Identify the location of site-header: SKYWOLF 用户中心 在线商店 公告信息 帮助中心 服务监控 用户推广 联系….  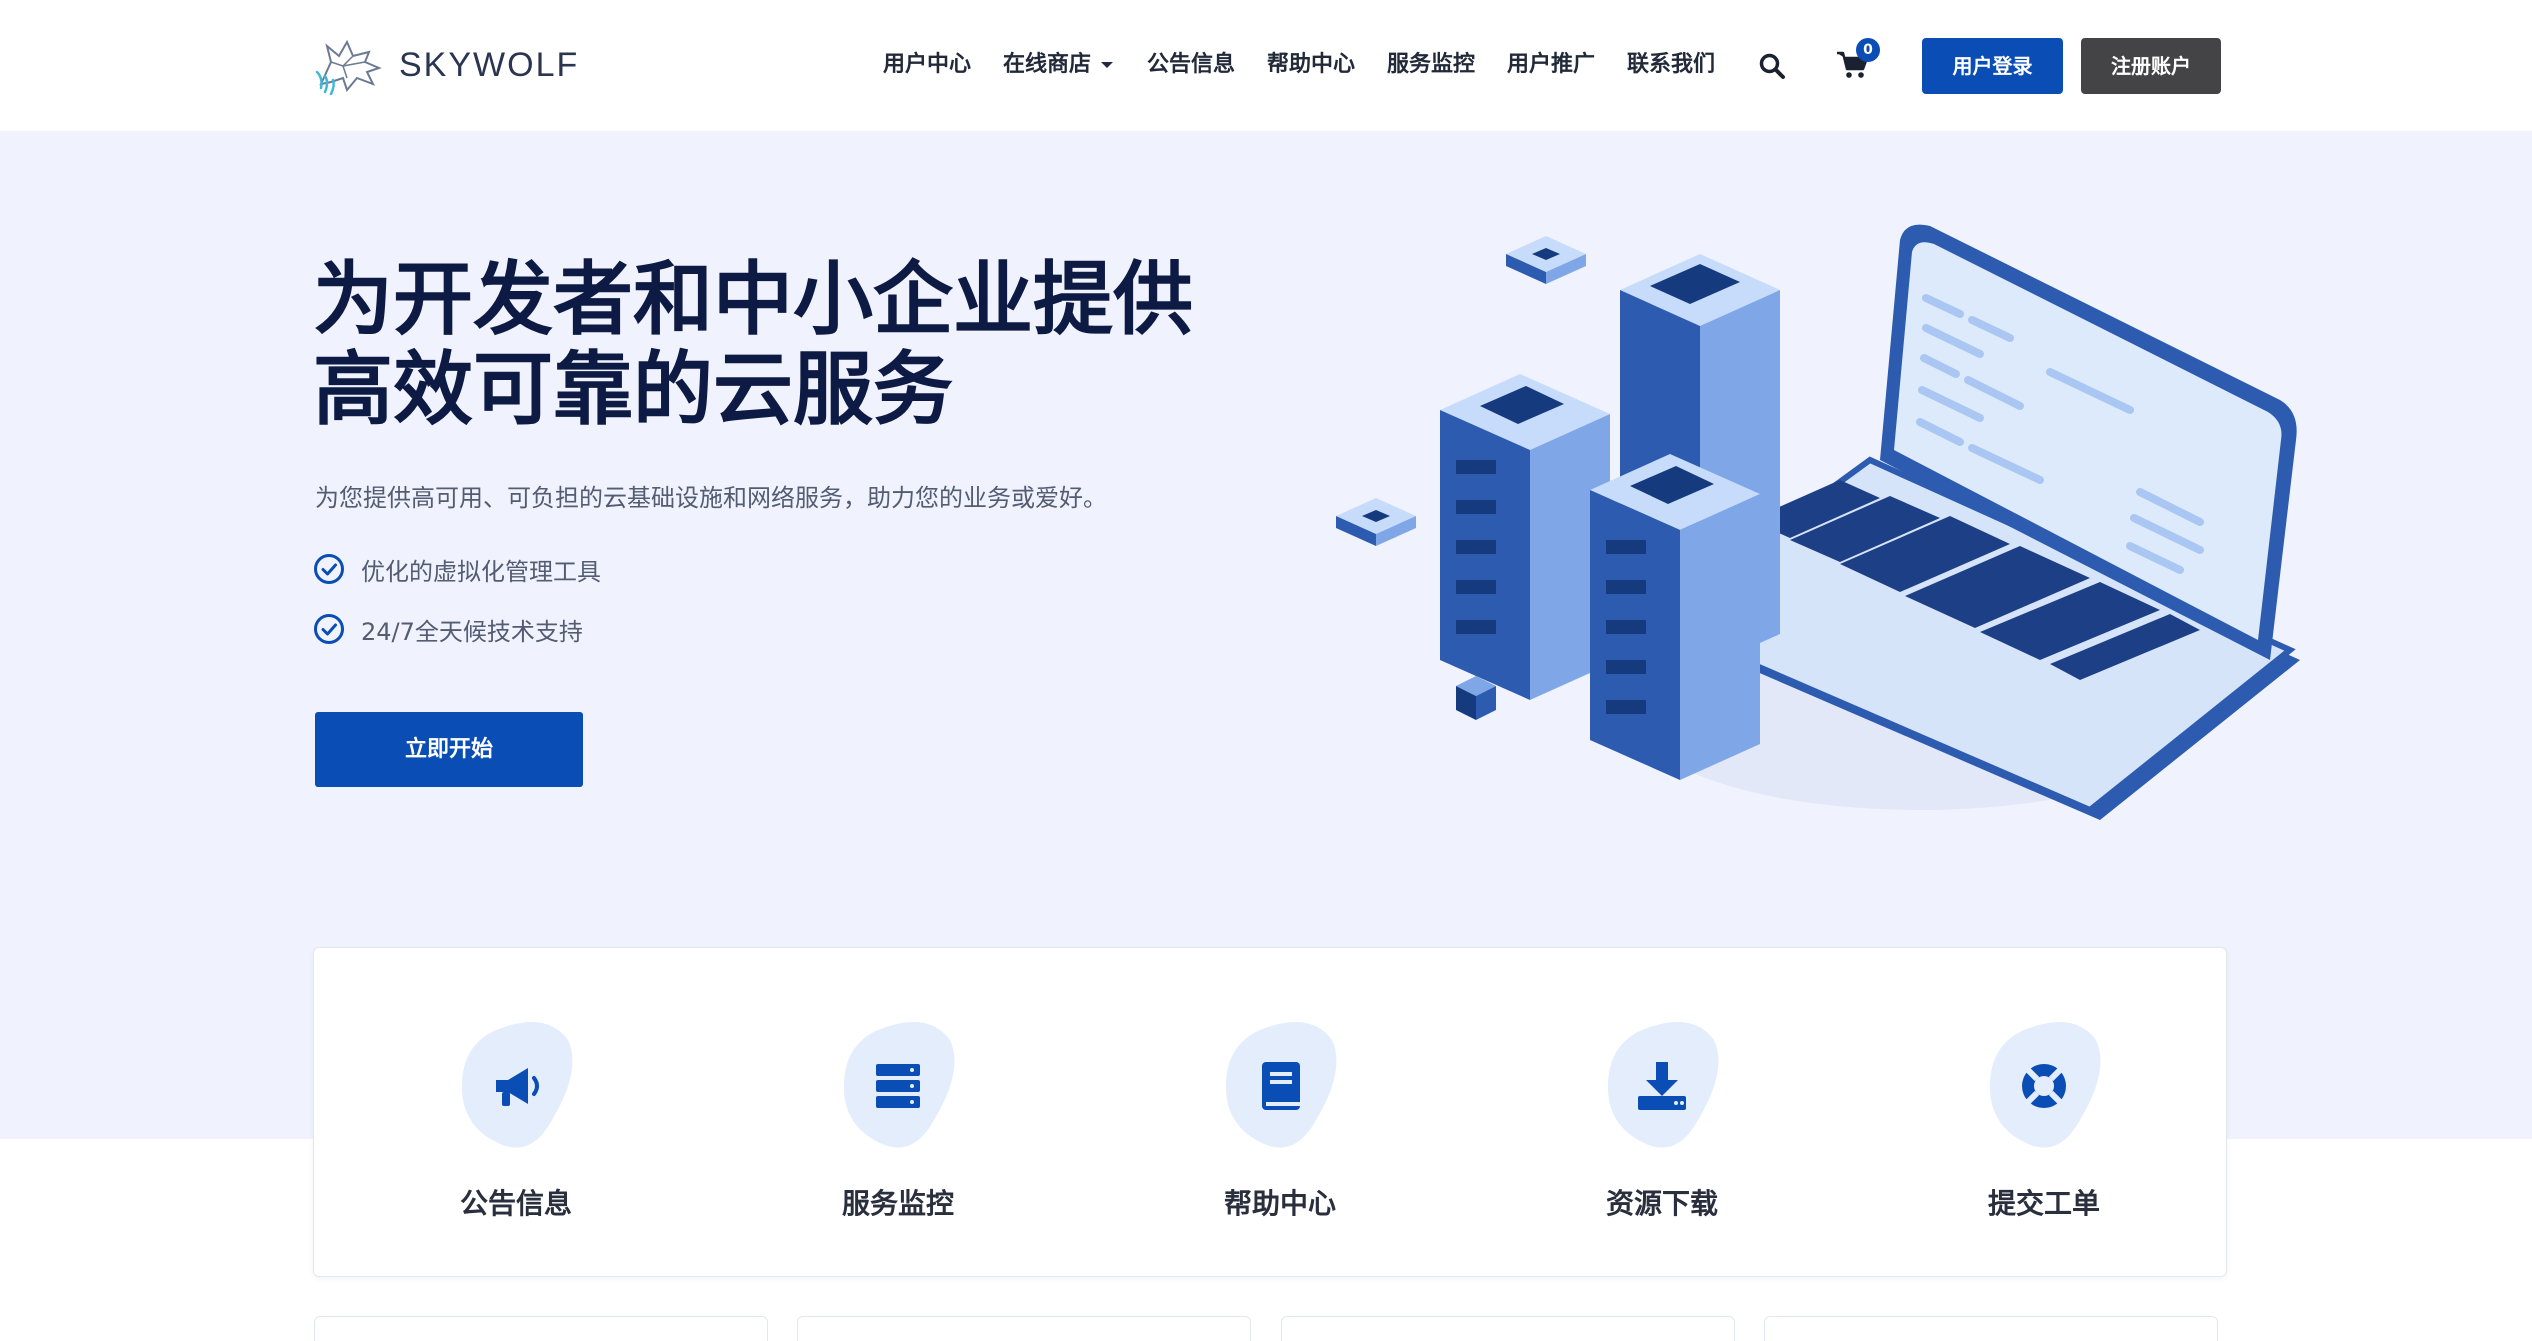
(1266, 65).